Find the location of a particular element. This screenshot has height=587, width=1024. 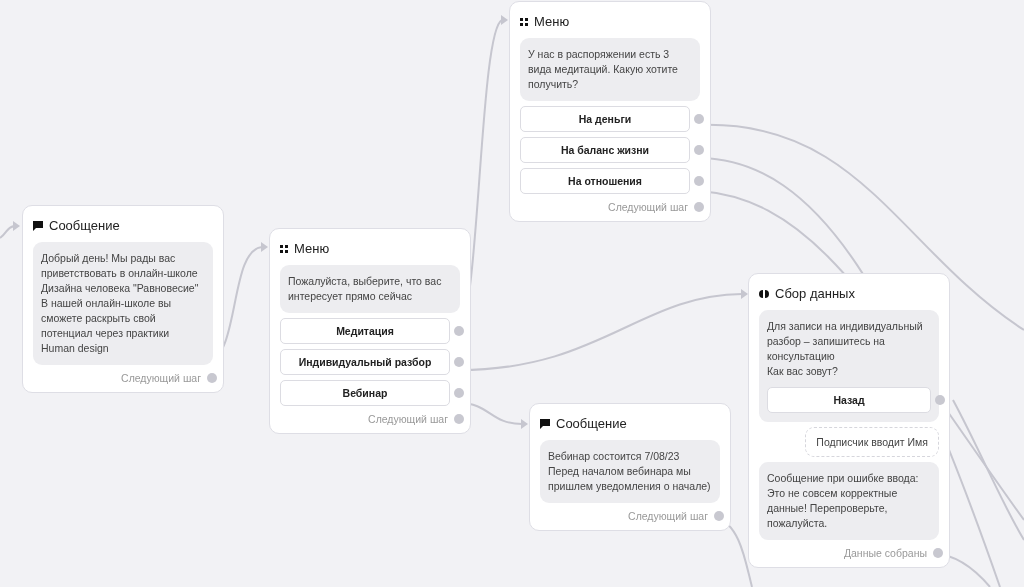

input-field: Подписчик вводит Имя is located at coordinates (872, 442).